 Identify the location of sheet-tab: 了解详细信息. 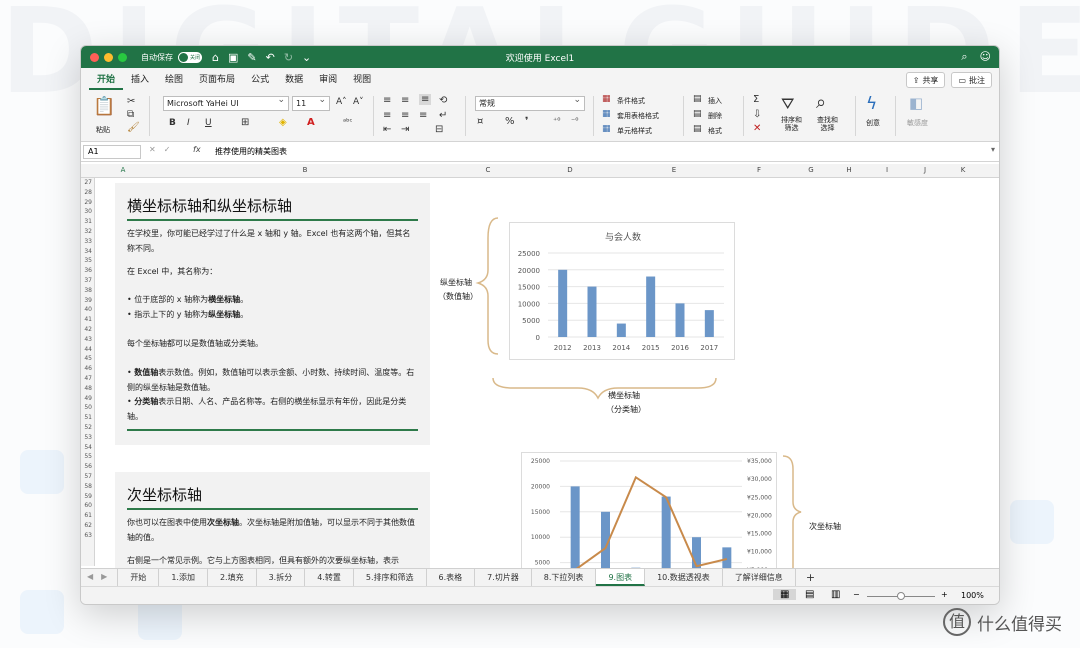
(759, 577).